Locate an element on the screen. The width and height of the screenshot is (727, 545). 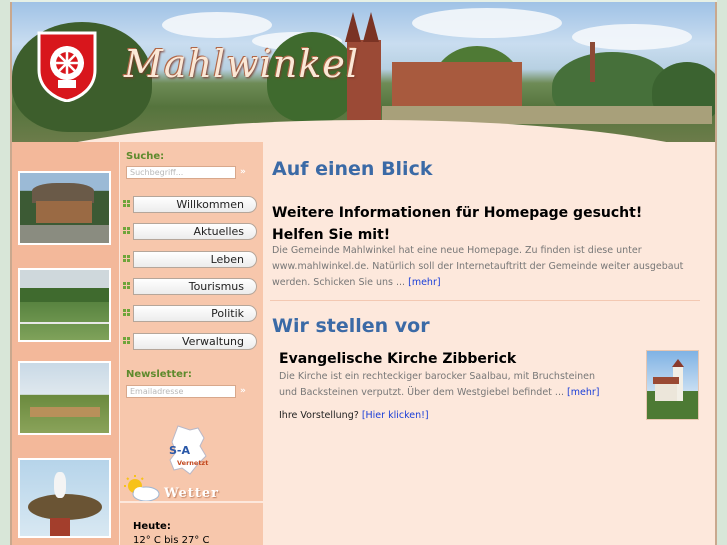
sa-vernetzt-logo: S-A Vernetzt is located at coordinates (190, 450).